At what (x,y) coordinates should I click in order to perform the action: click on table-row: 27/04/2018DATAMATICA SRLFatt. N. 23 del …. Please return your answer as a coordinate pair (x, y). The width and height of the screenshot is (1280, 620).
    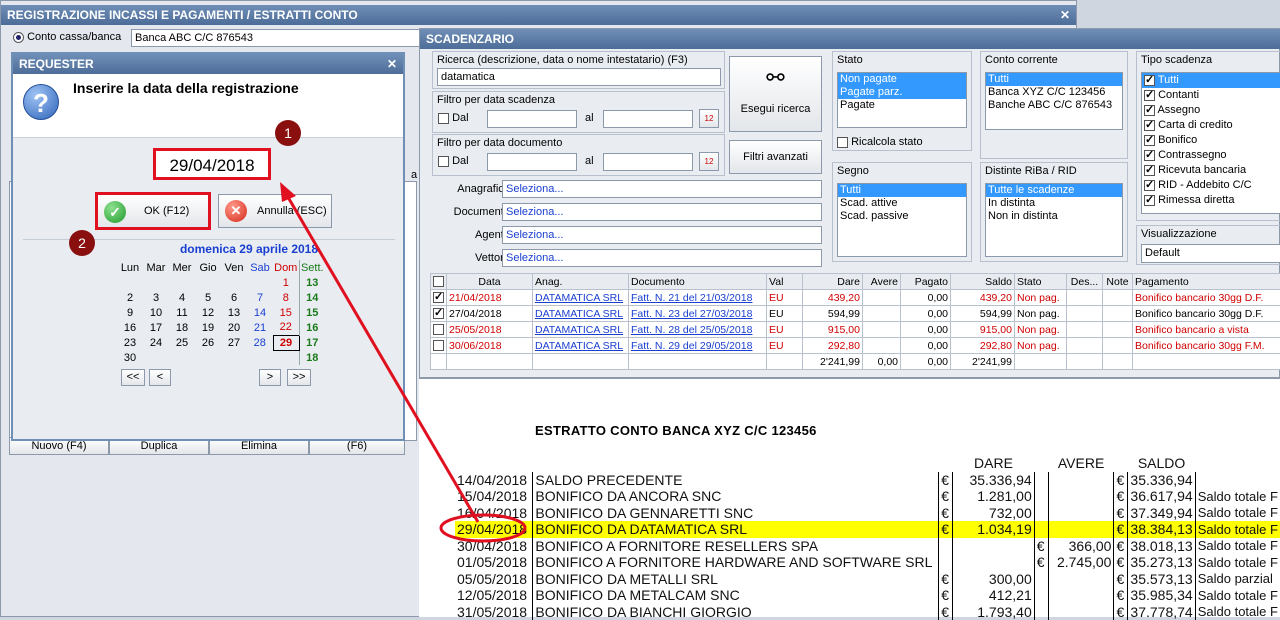
    Looking at the image, I should click on (855, 314).